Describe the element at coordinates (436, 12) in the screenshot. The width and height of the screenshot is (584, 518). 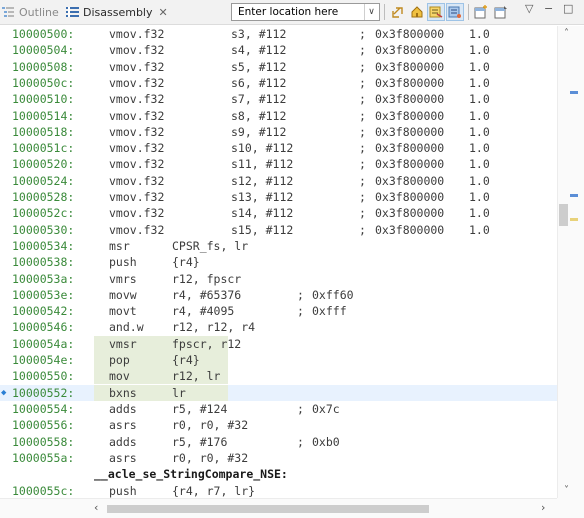
I see `show-source-toggle` at that location.